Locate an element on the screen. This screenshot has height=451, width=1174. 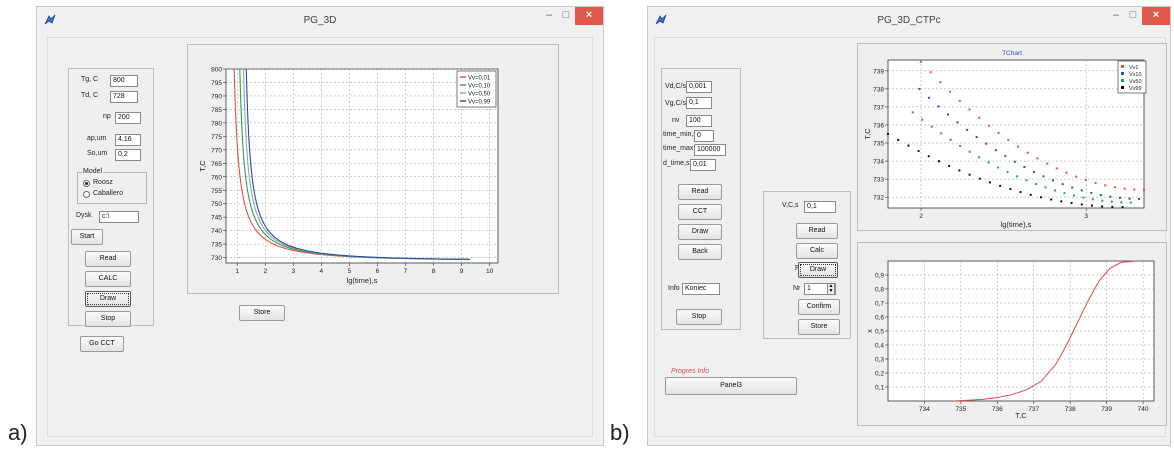
y-tick-label: 0,7 is located at coordinates (879, 304).